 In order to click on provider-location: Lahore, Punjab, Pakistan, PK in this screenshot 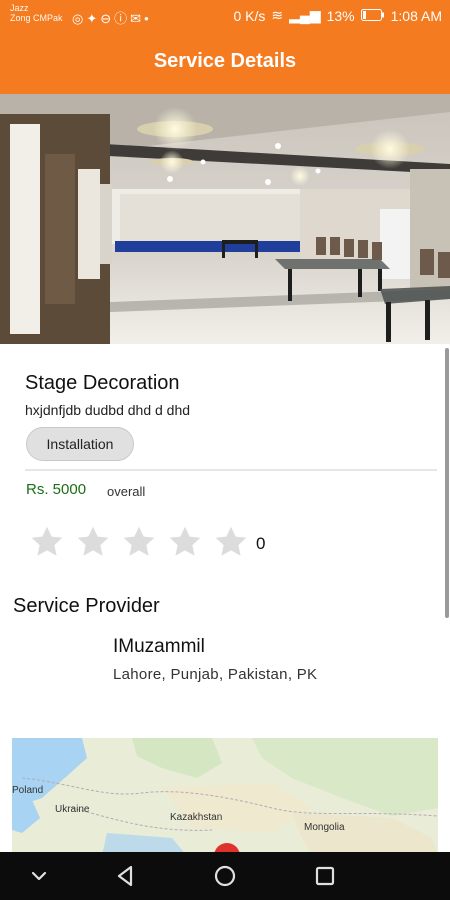, I will do `click(215, 674)`.